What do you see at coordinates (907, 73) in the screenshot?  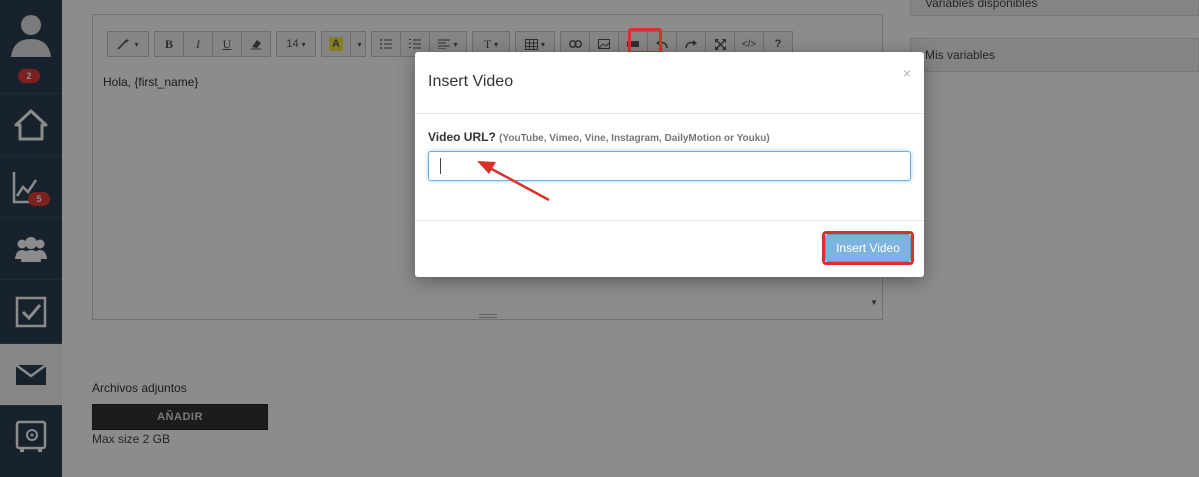 I see `close-icon: ×` at bounding box center [907, 73].